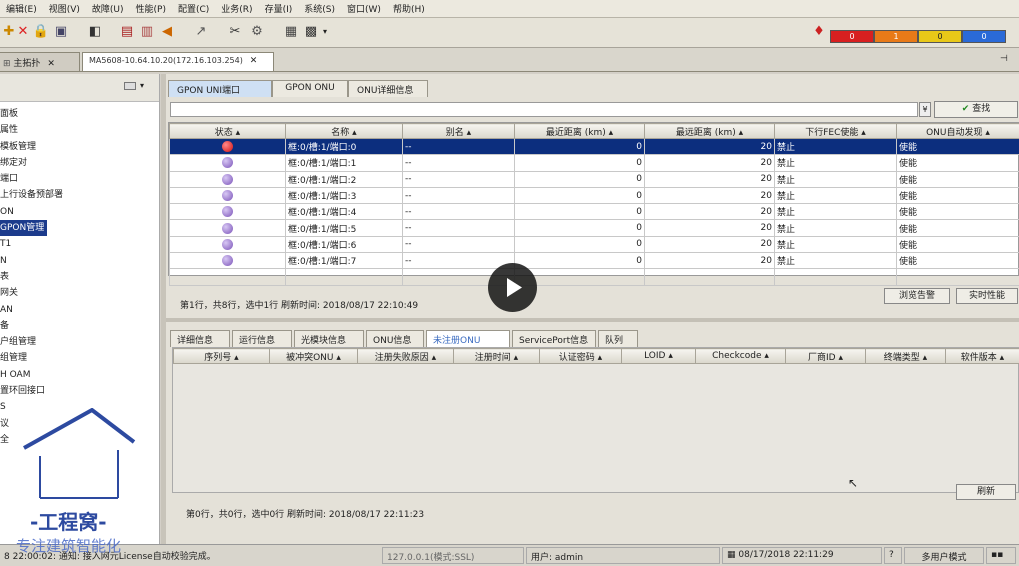  Describe the element at coordinates (592, 320) in the screenshot. I see `panel-splitter` at that location.